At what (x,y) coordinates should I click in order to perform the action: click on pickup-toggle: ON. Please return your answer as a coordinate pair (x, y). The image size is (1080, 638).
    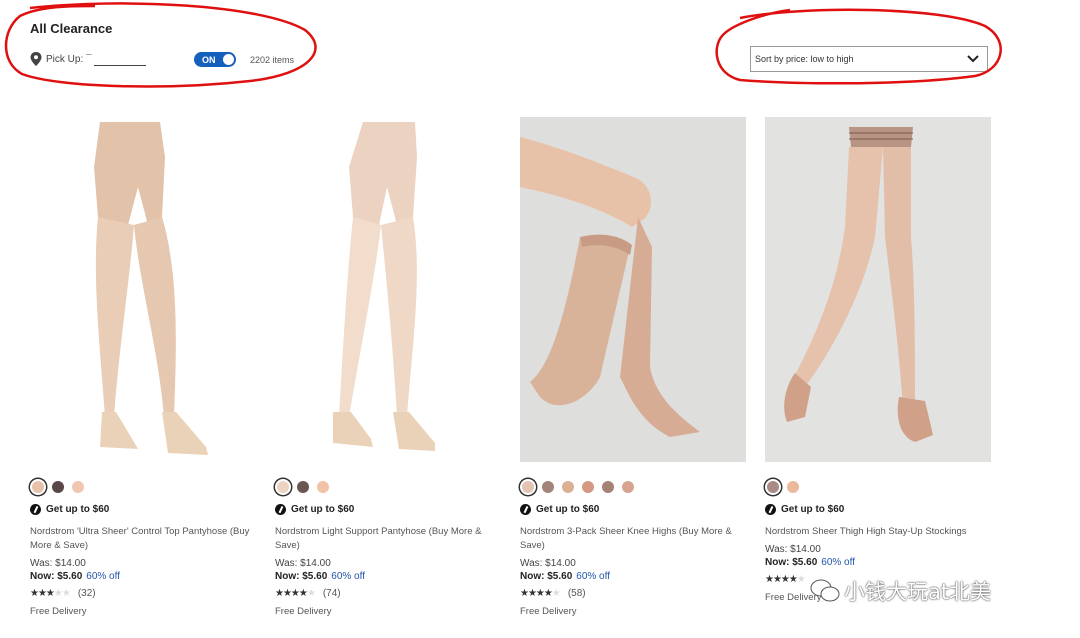
    Looking at the image, I should click on (215, 59).